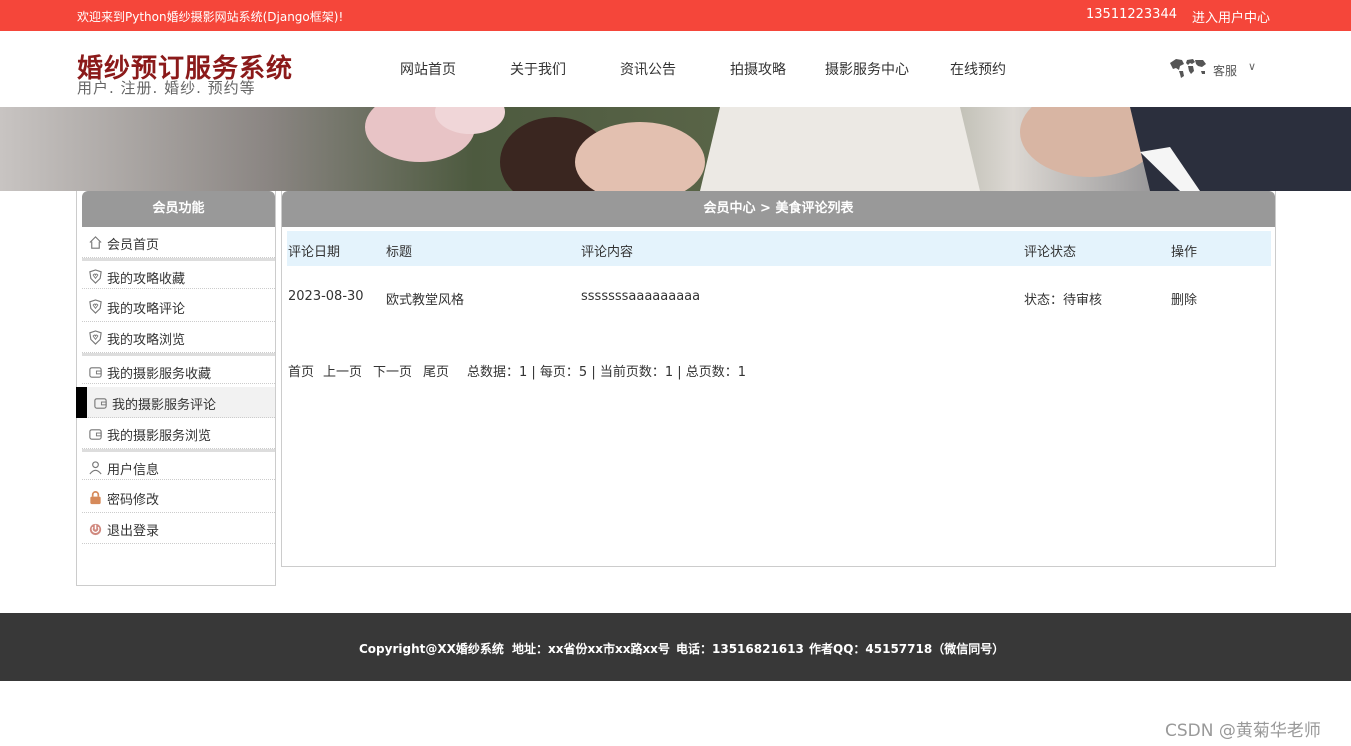  Describe the element at coordinates (428, 69) in the screenshot. I see `nav-home: 网站首页` at that location.